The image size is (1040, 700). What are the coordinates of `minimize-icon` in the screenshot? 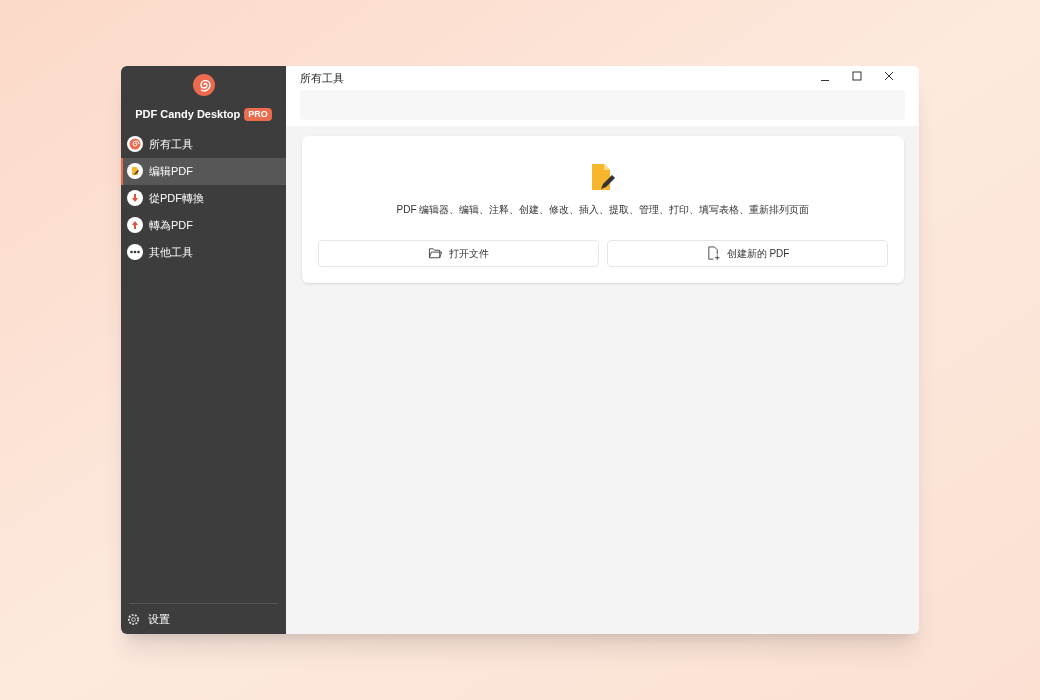 It's located at (825, 80).